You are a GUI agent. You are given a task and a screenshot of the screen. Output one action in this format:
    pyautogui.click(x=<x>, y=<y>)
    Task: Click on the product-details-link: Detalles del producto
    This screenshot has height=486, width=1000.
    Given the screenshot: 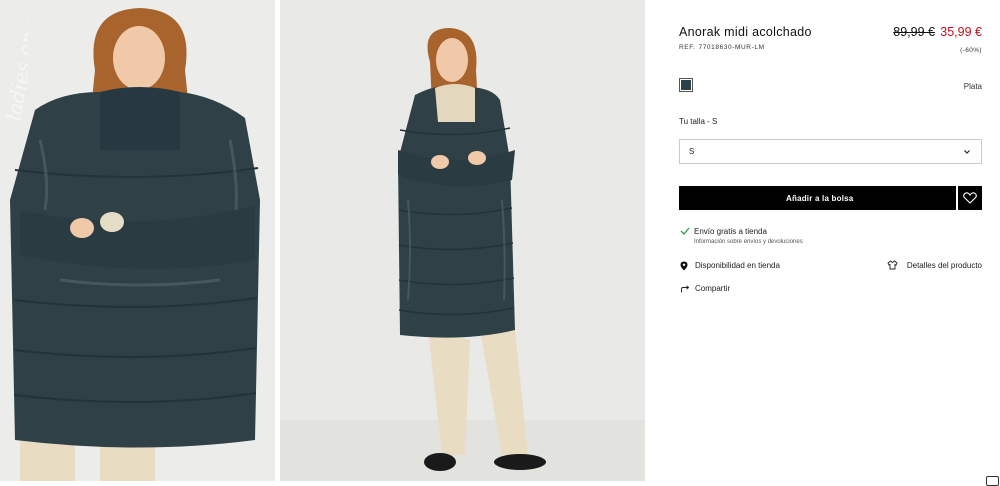 What is the action you would take?
    pyautogui.click(x=944, y=265)
    